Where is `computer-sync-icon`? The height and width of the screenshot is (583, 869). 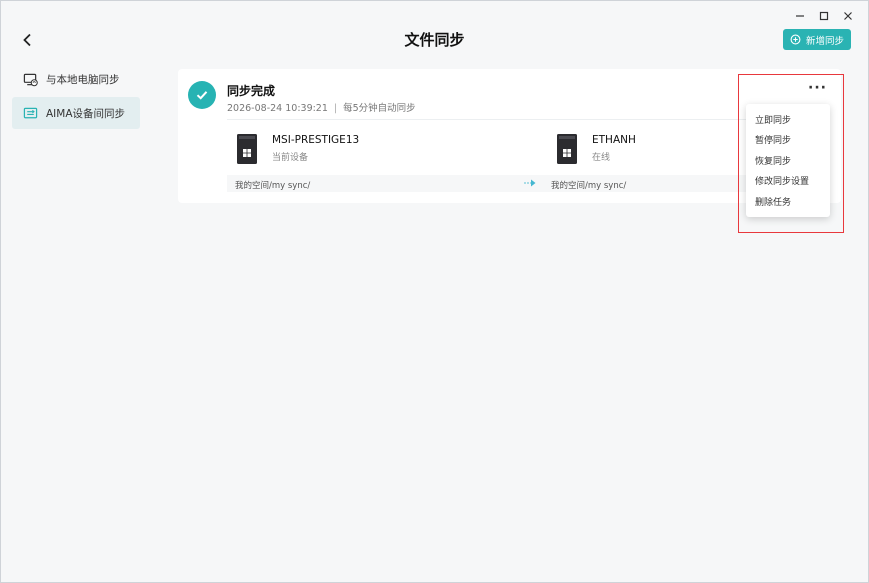
computer-sync-icon is located at coordinates (30, 79).